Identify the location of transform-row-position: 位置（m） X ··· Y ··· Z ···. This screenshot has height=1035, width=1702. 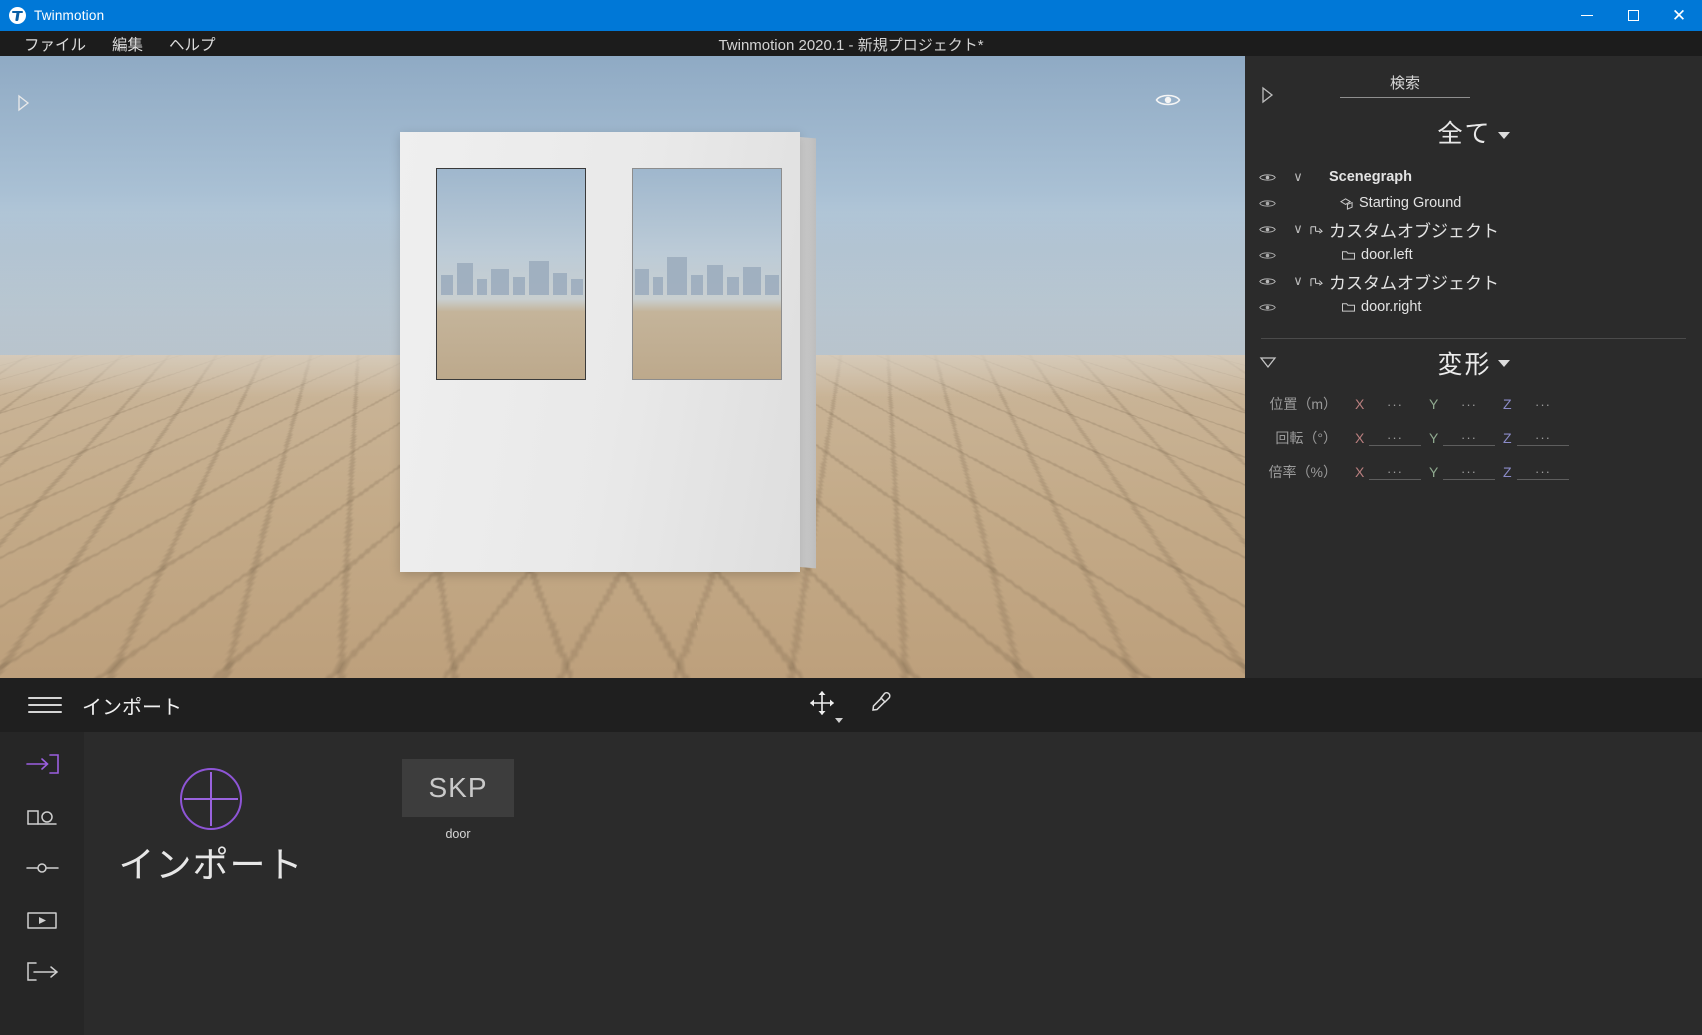
(1473, 404).